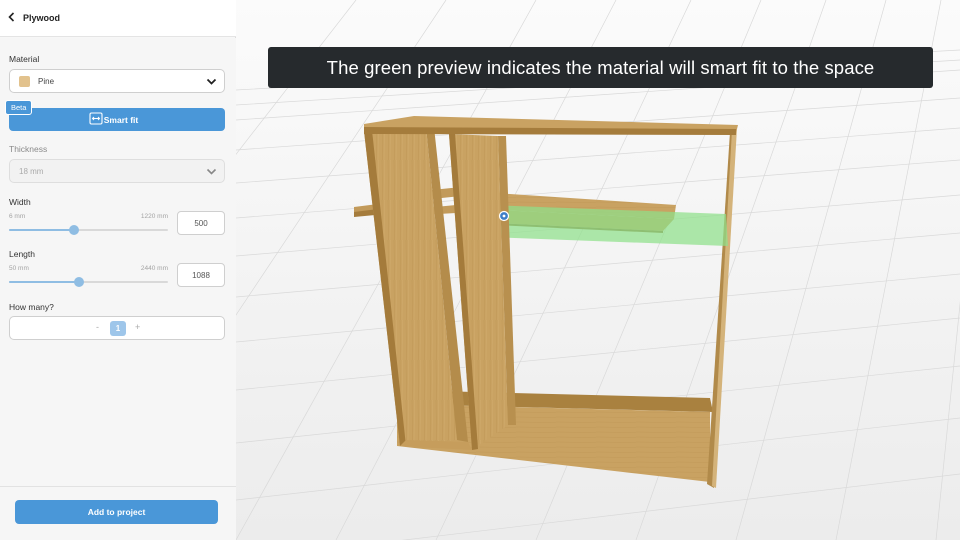 The width and height of the screenshot is (960, 540). I want to click on width-max-label: 1220 mm, so click(154, 216).